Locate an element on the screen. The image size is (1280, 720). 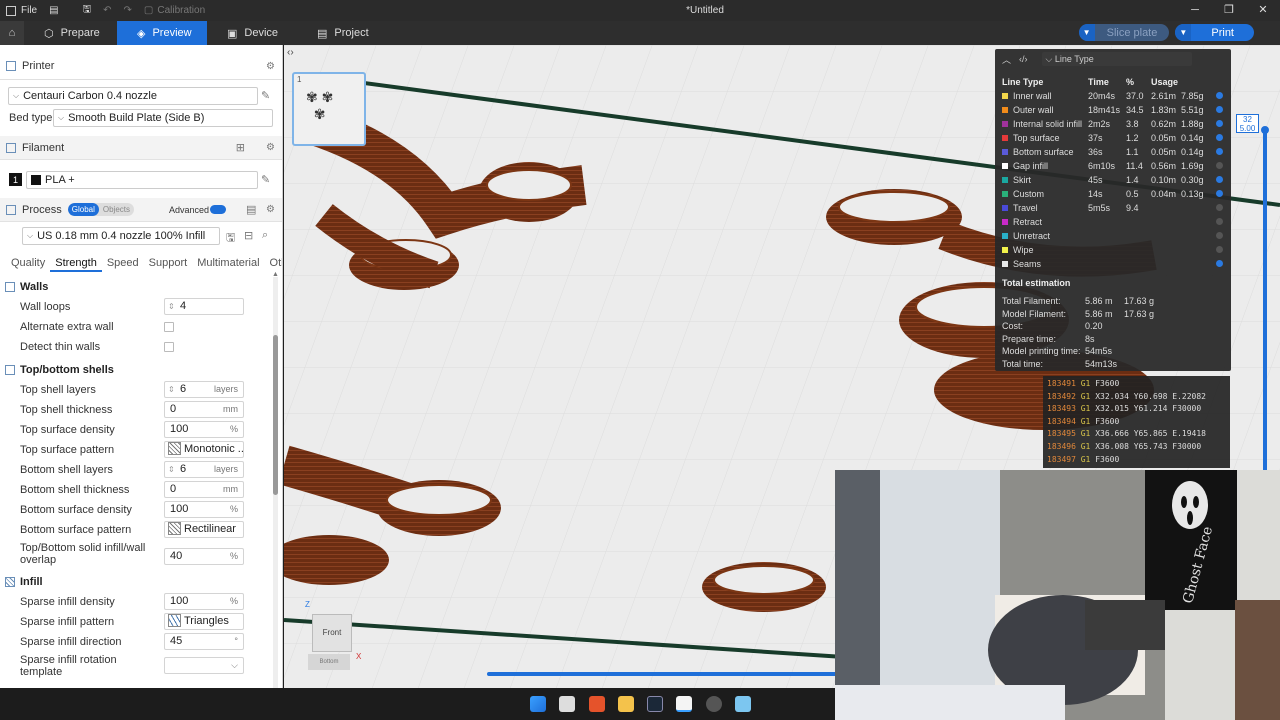
scroll-thumb is located at coordinates (275, 415).